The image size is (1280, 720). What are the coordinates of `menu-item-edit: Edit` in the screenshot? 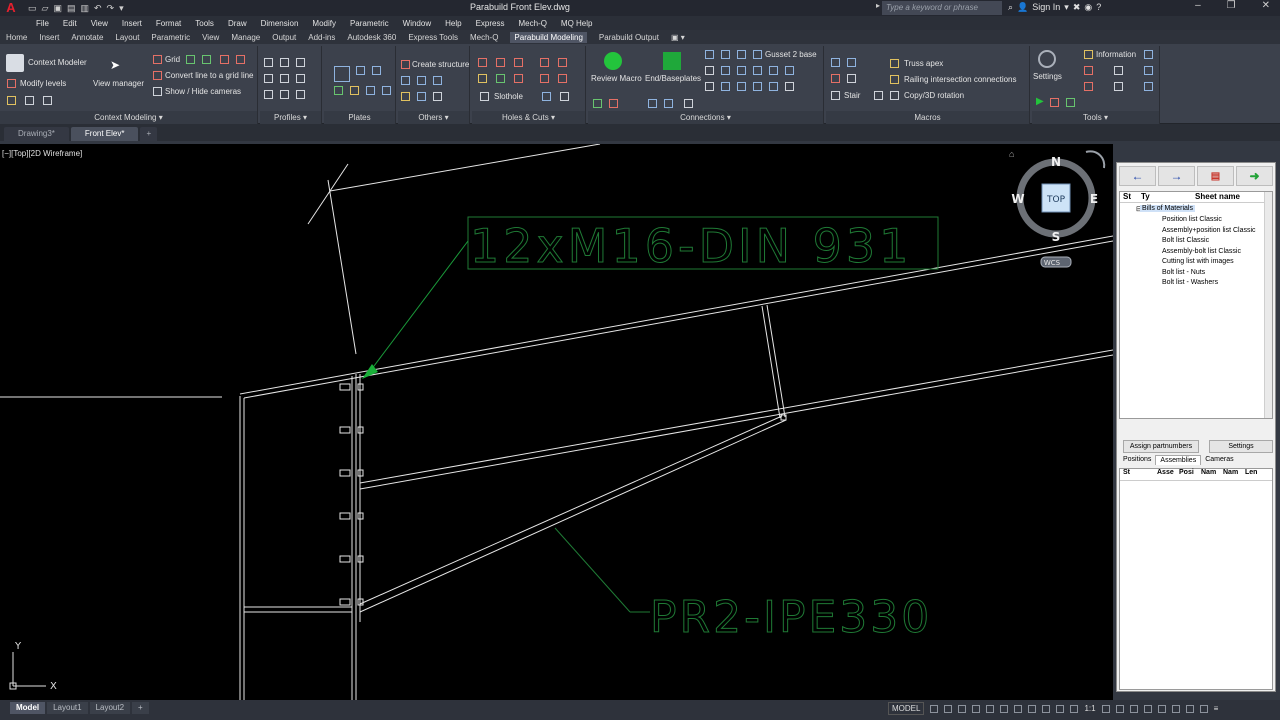 It's located at (70, 23).